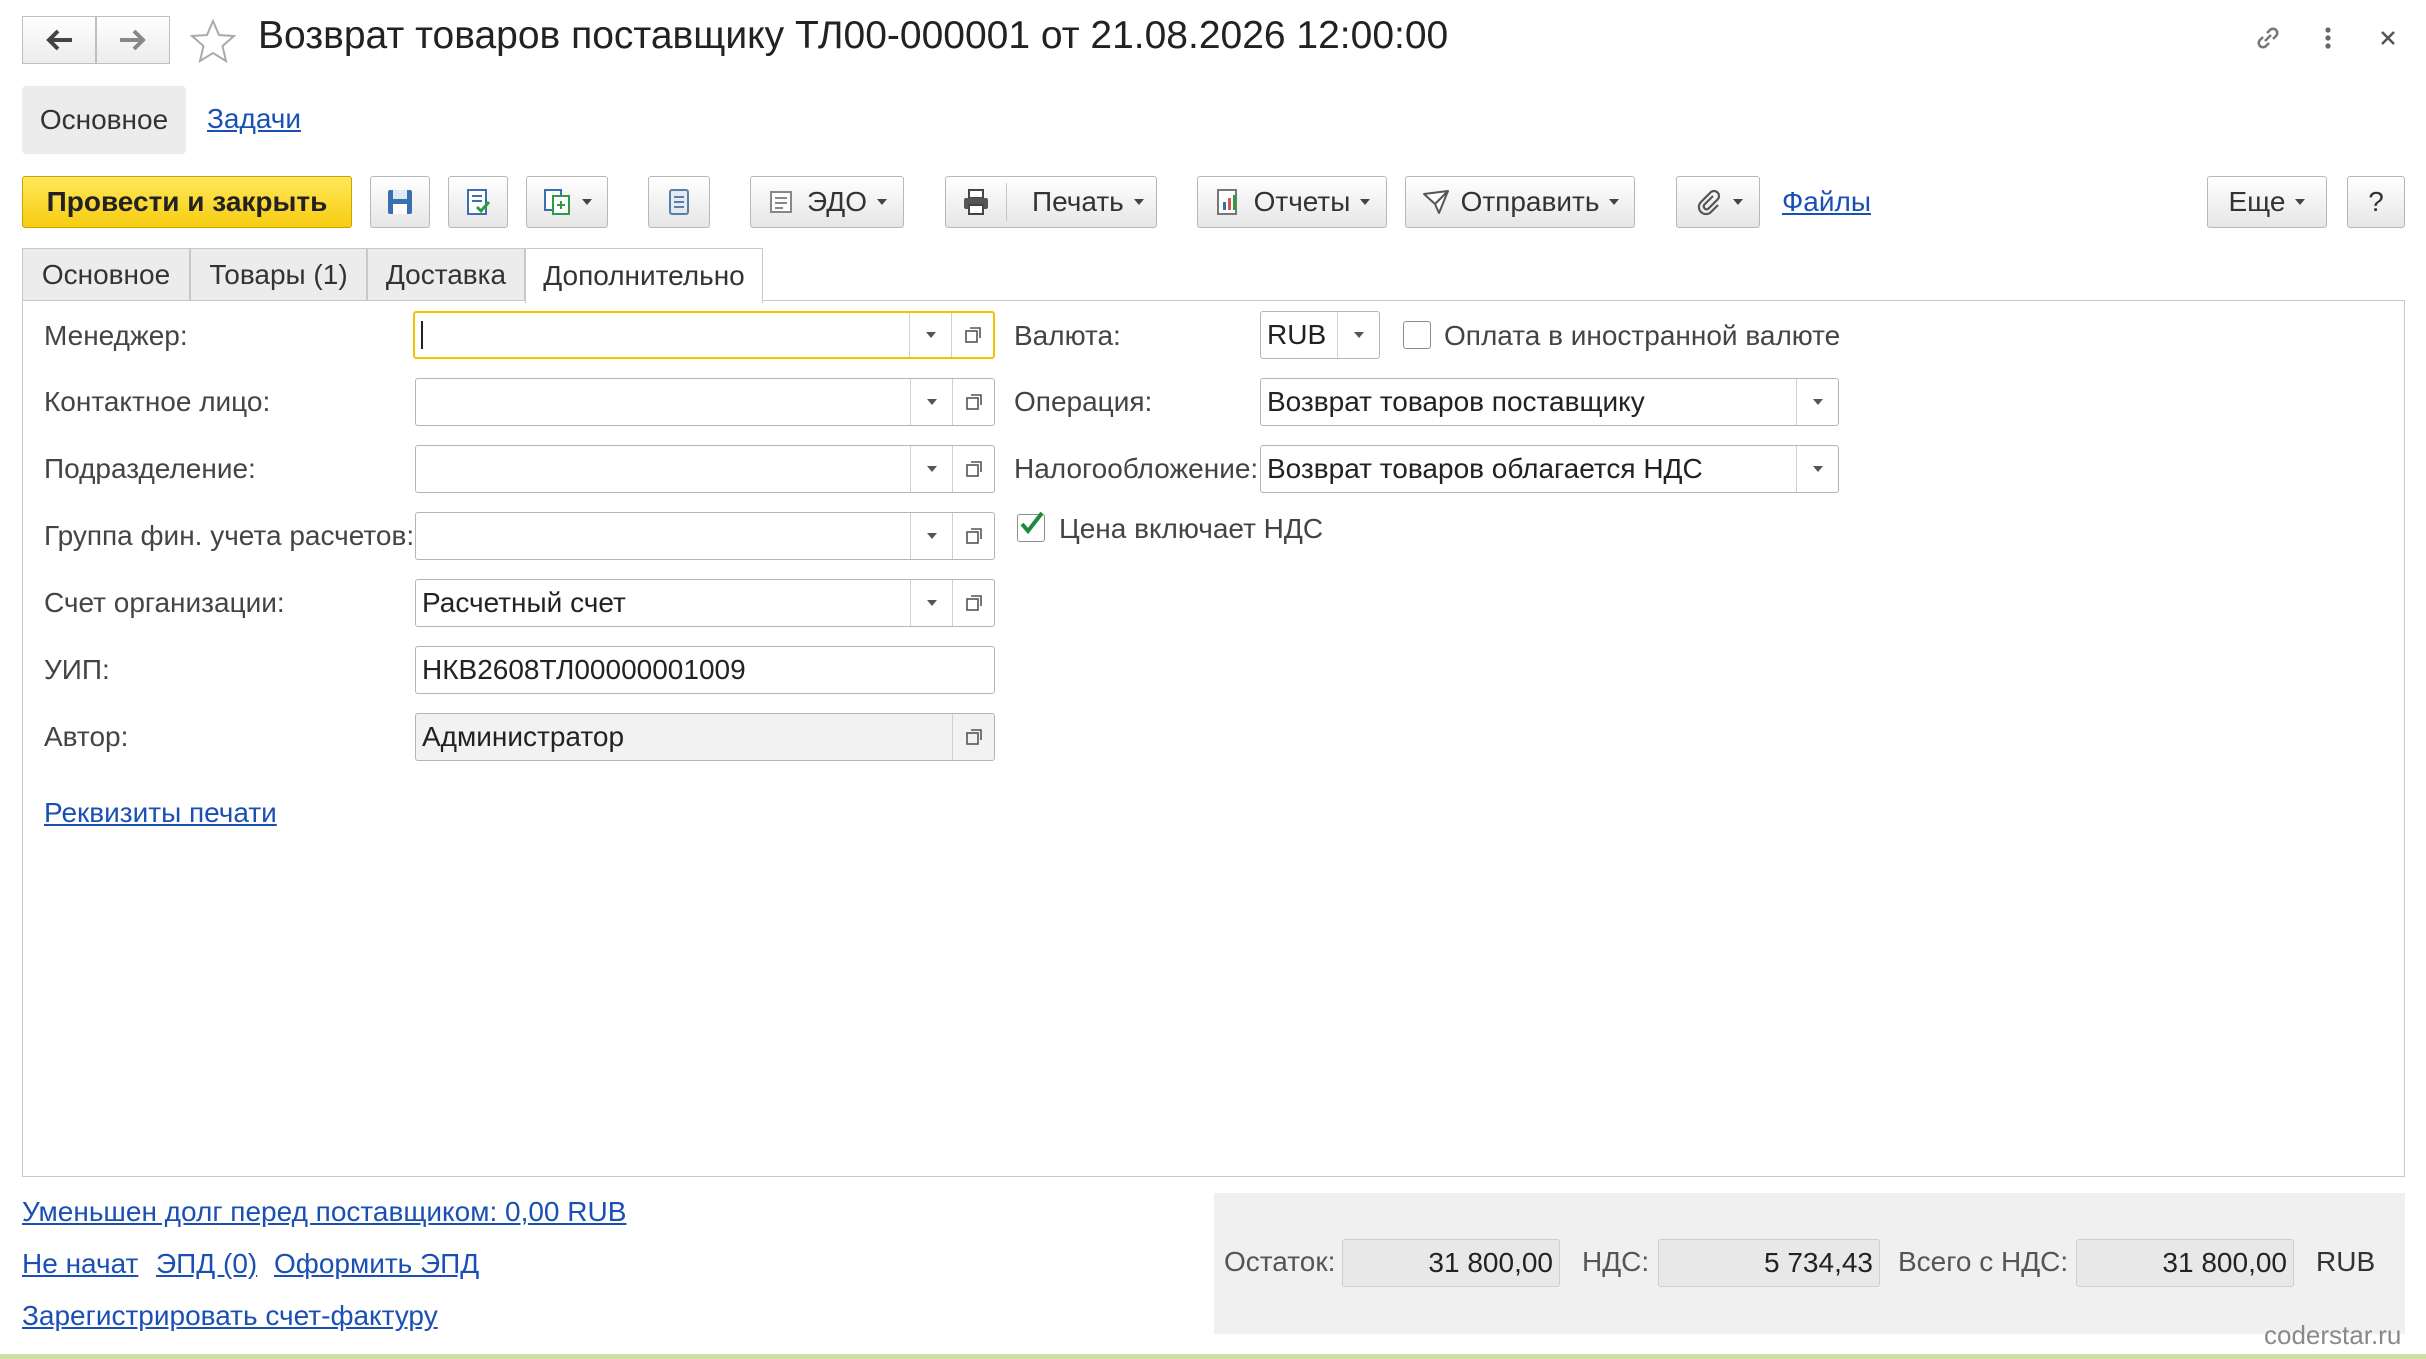 Image resolution: width=2426 pixels, height=1359 pixels. Describe the element at coordinates (104, 120) in the screenshot. I see `section-tab-main: Основное` at that location.